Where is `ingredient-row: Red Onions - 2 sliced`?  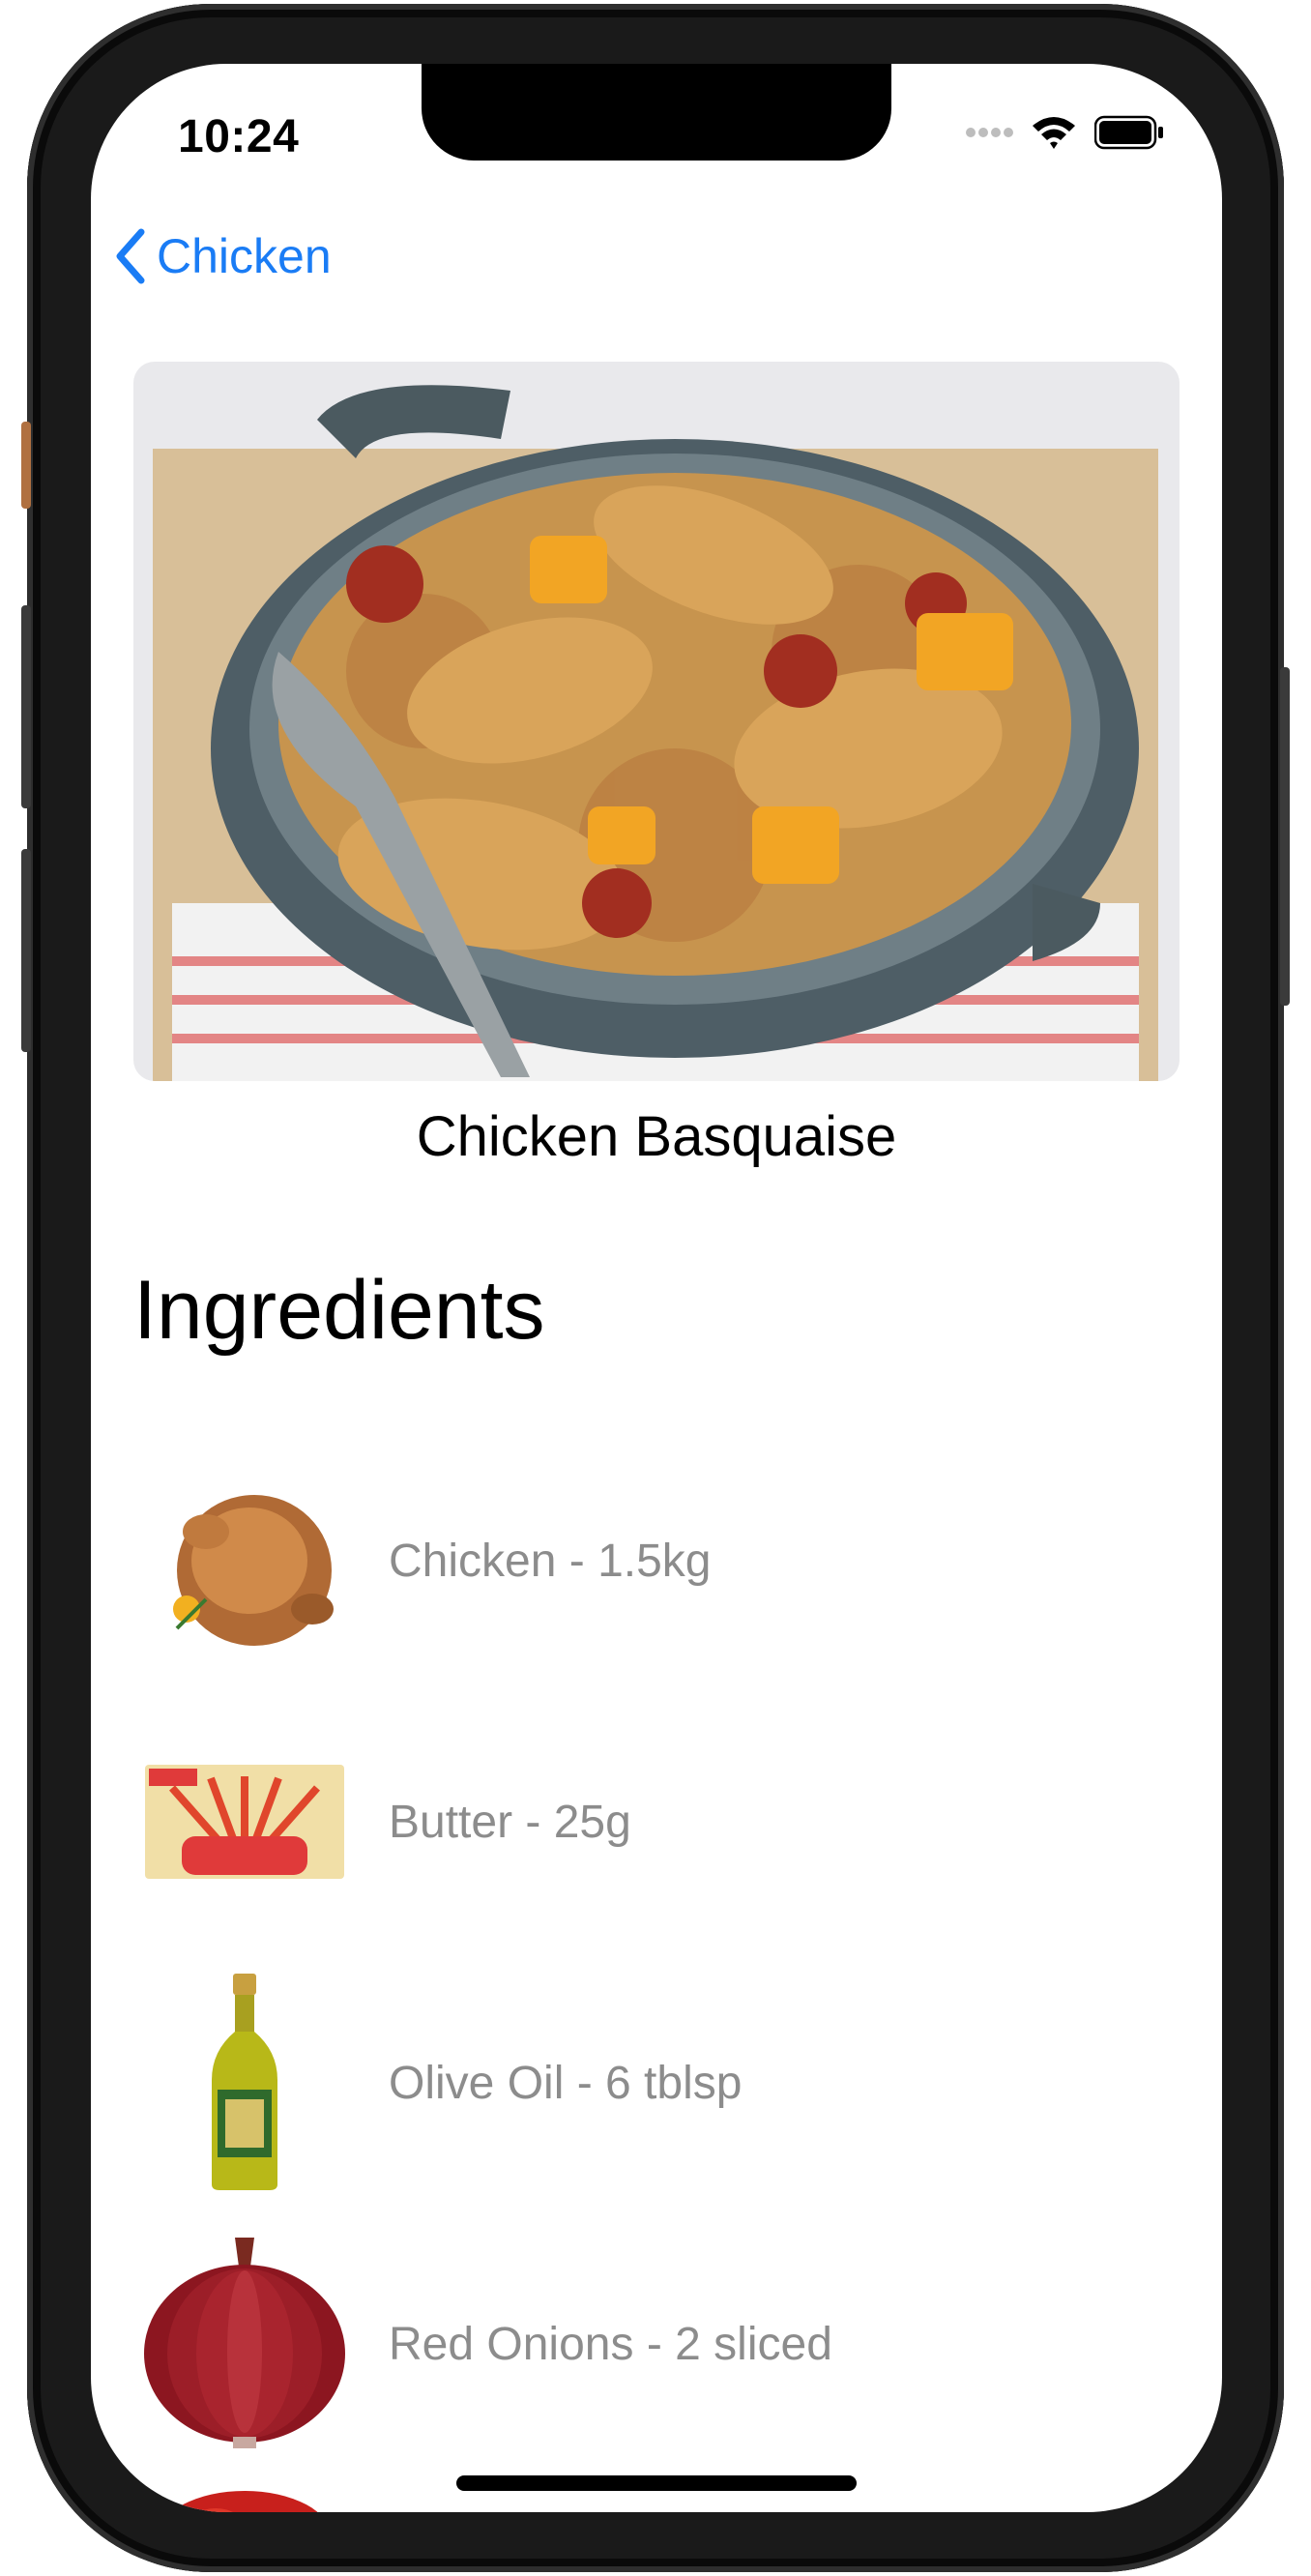
ingredient-row: Red Onions - 2 sliced is located at coordinates (656, 2344).